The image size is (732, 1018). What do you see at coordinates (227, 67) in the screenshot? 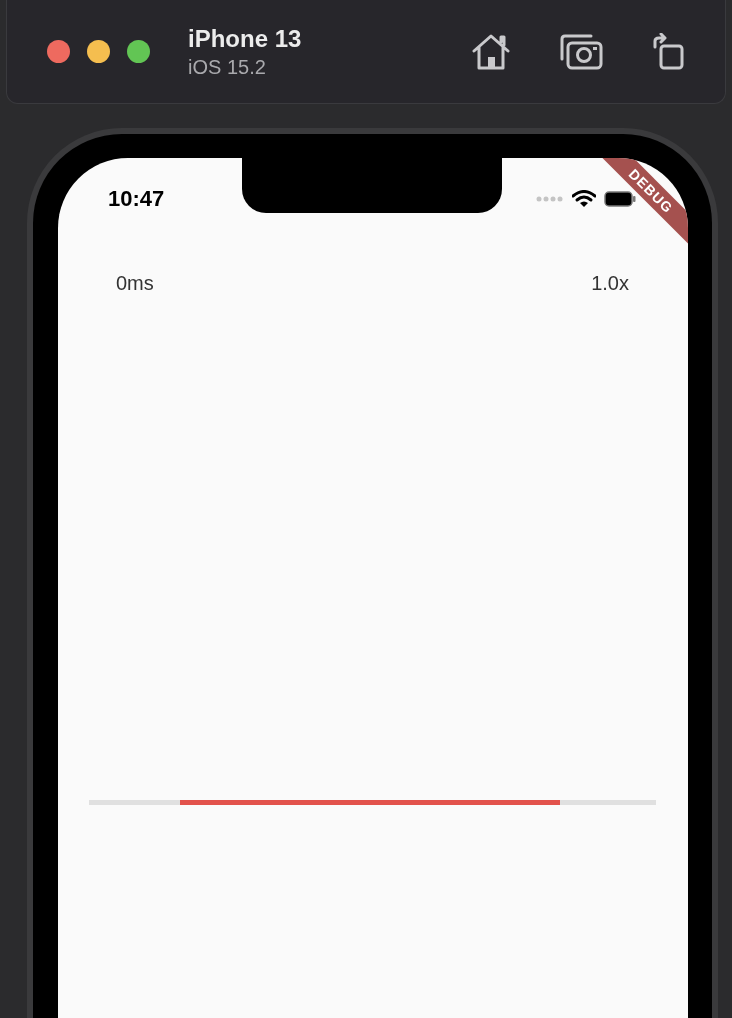
I see `window-subtitle: iOS 15.2` at bounding box center [227, 67].